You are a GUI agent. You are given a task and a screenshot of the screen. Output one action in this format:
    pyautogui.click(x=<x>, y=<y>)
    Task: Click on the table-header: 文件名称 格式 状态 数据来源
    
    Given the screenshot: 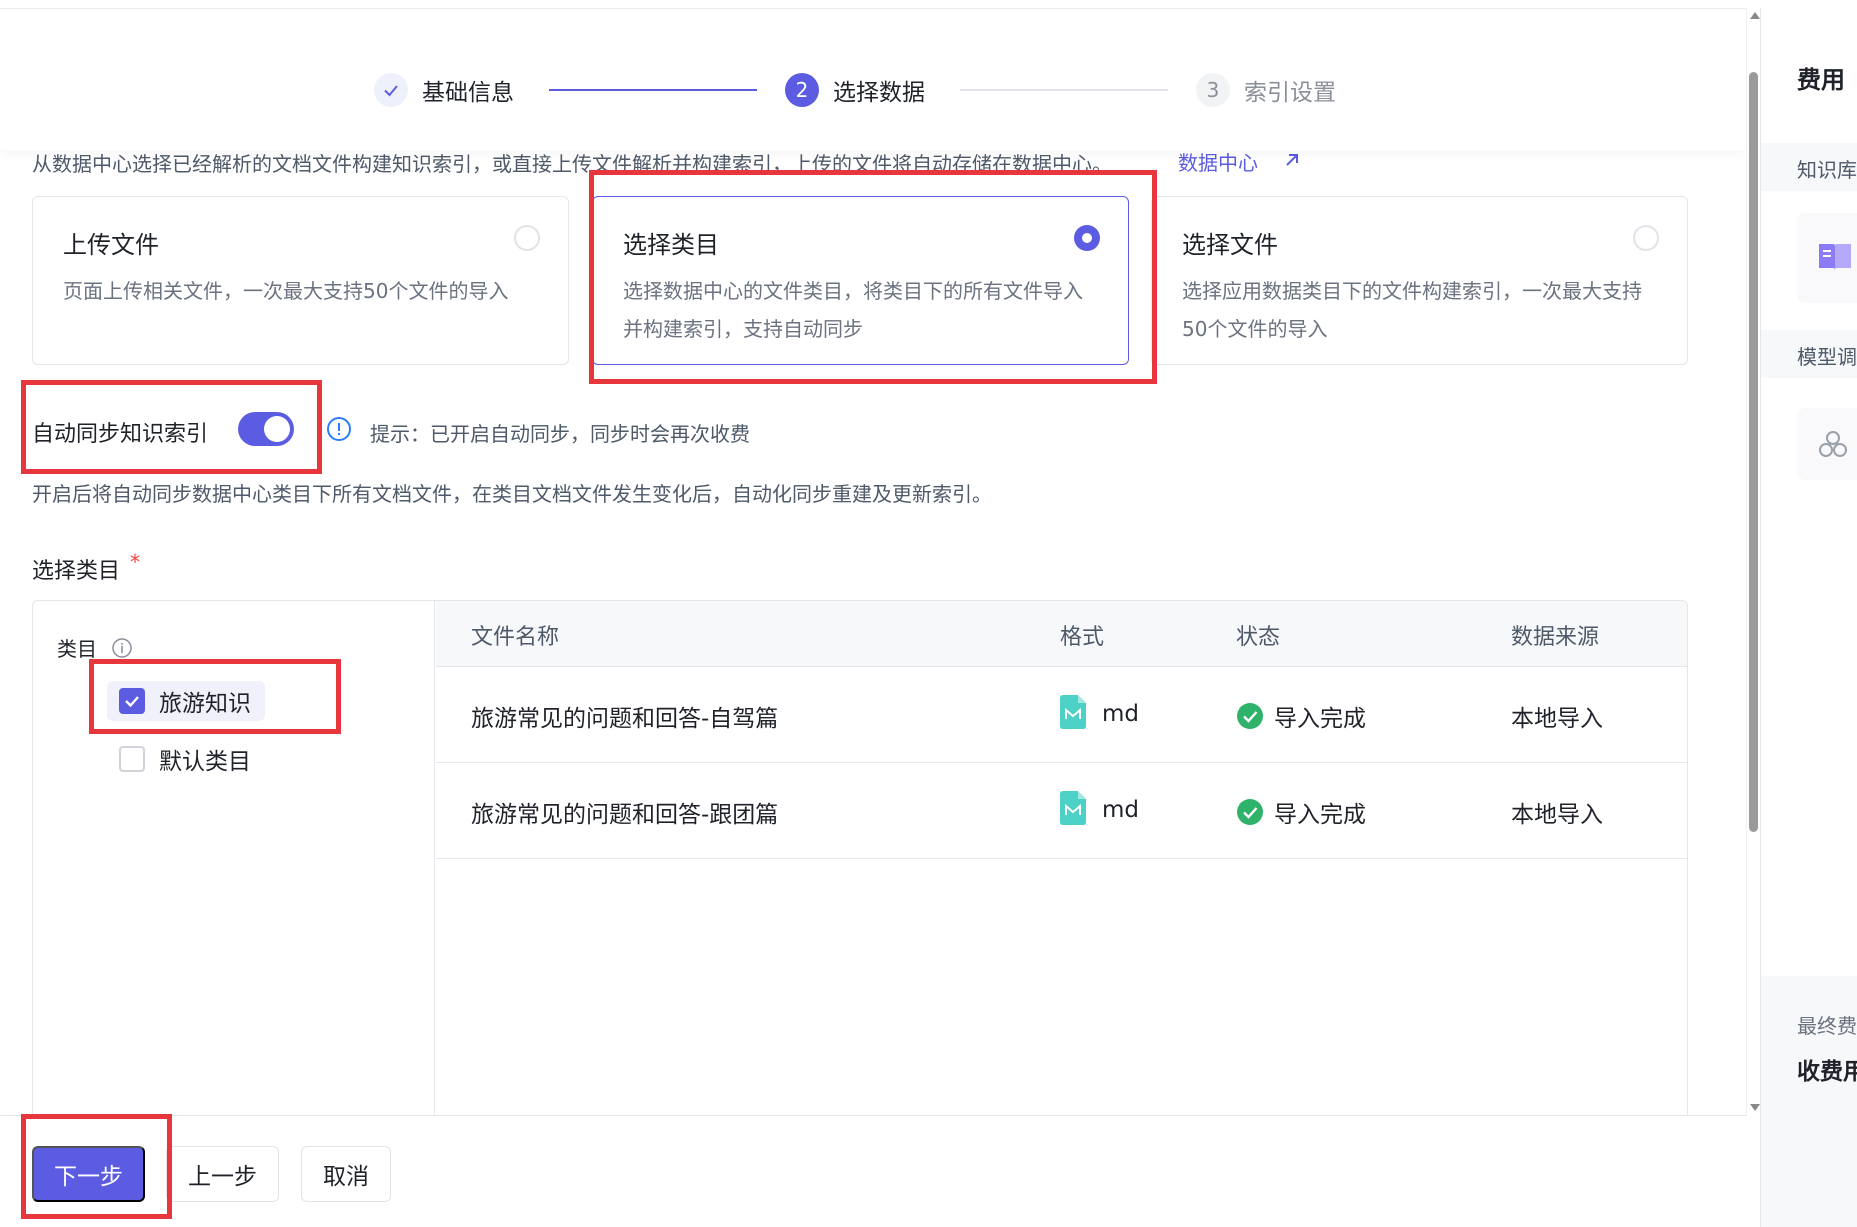 What is the action you would take?
    pyautogui.click(x=1061, y=634)
    